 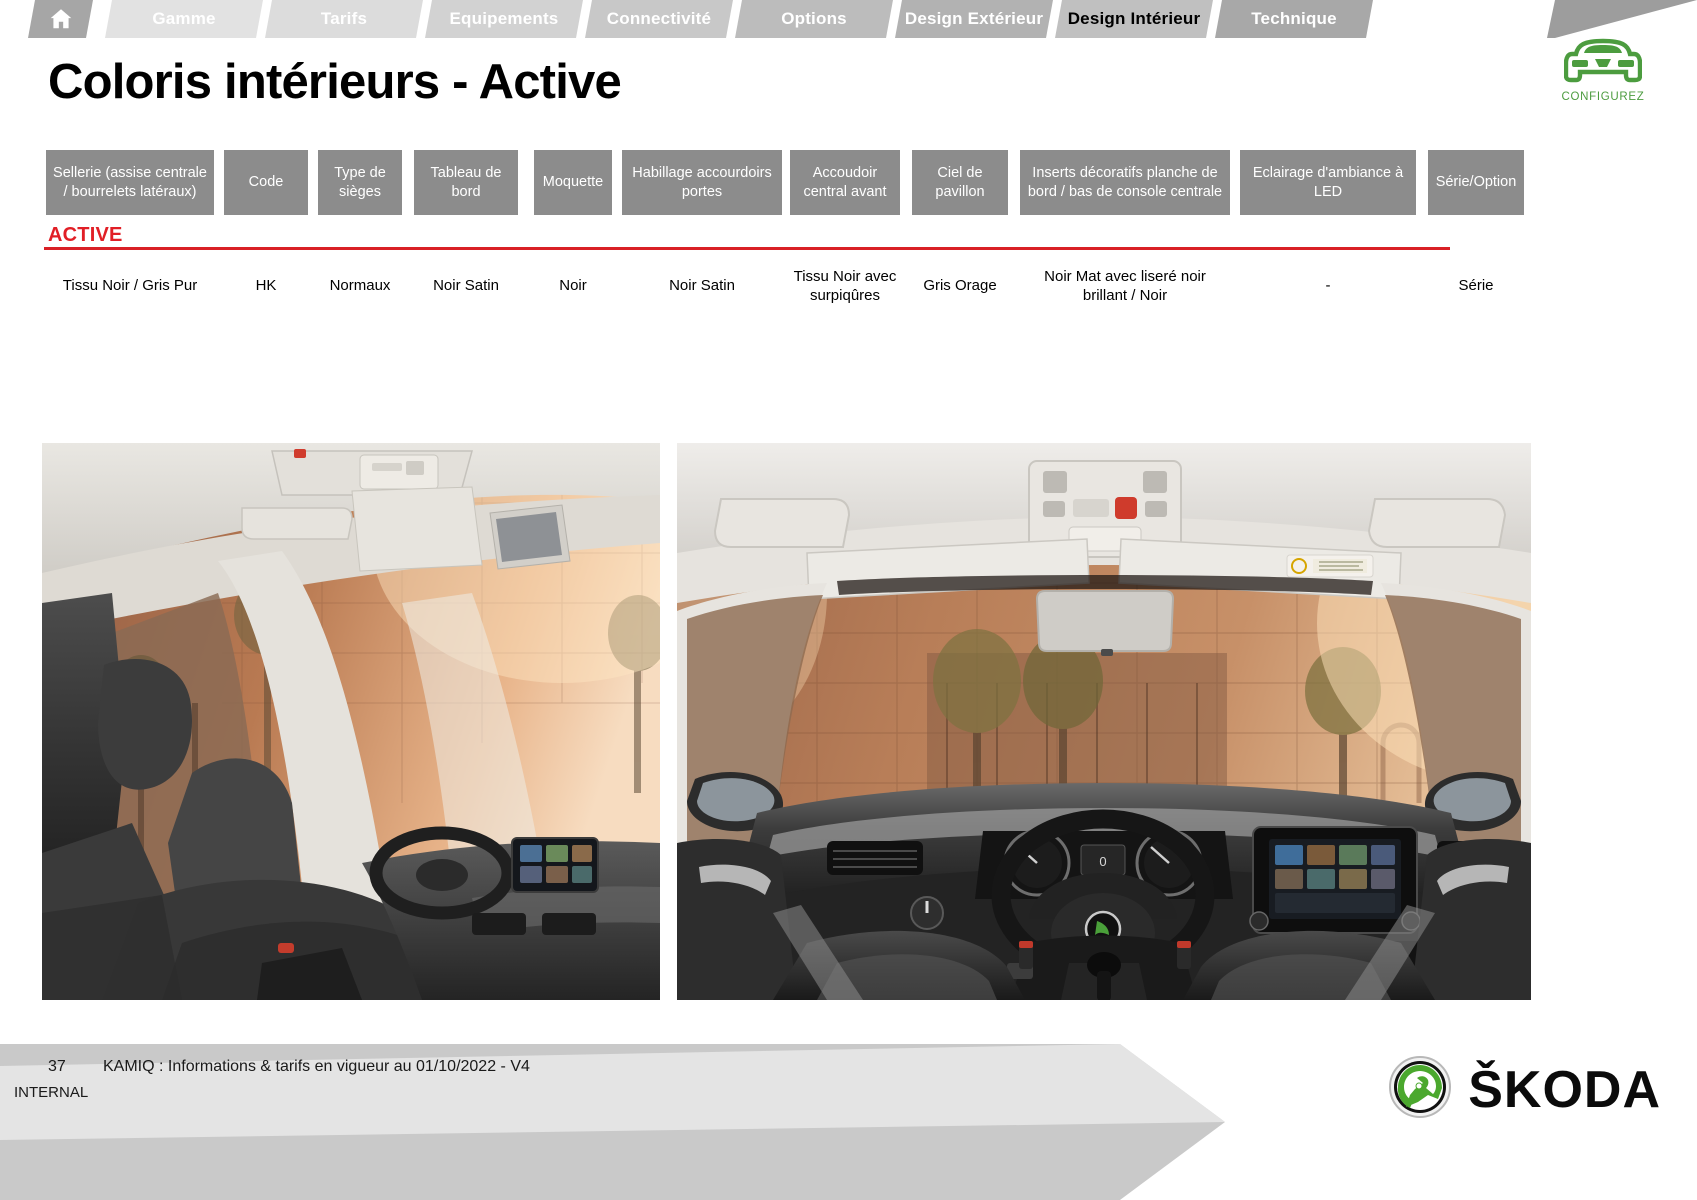 I want to click on group-divider, so click(x=747, y=248).